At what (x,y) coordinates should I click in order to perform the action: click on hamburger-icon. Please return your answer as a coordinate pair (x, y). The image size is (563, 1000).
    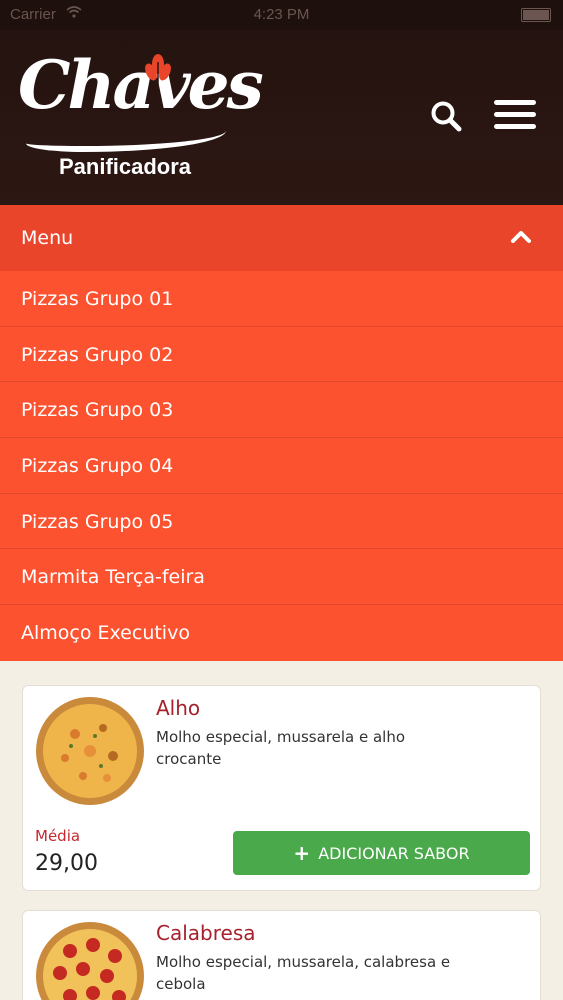
    Looking at the image, I should click on (515, 117).